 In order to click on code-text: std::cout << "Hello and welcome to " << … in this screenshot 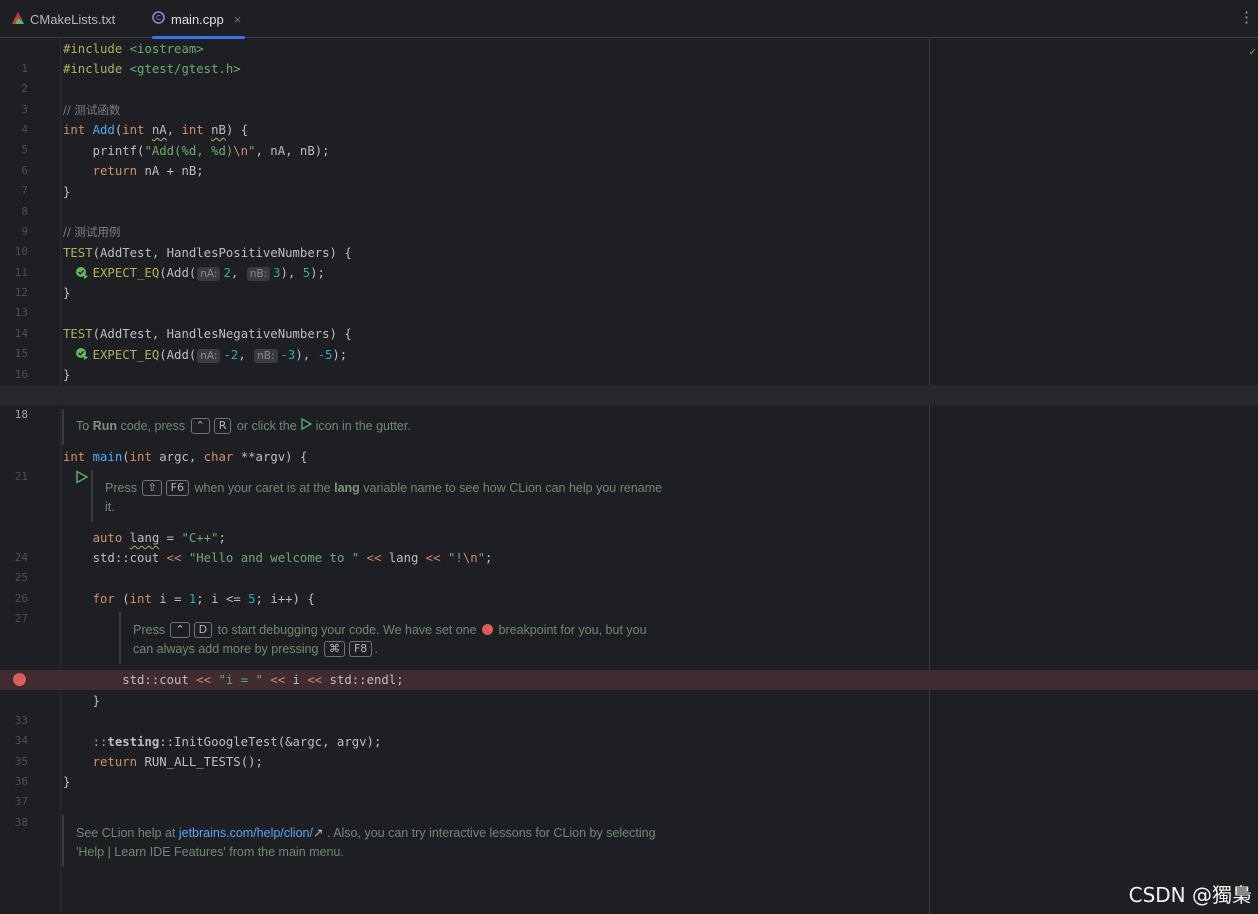, I will do `click(278, 558)`.